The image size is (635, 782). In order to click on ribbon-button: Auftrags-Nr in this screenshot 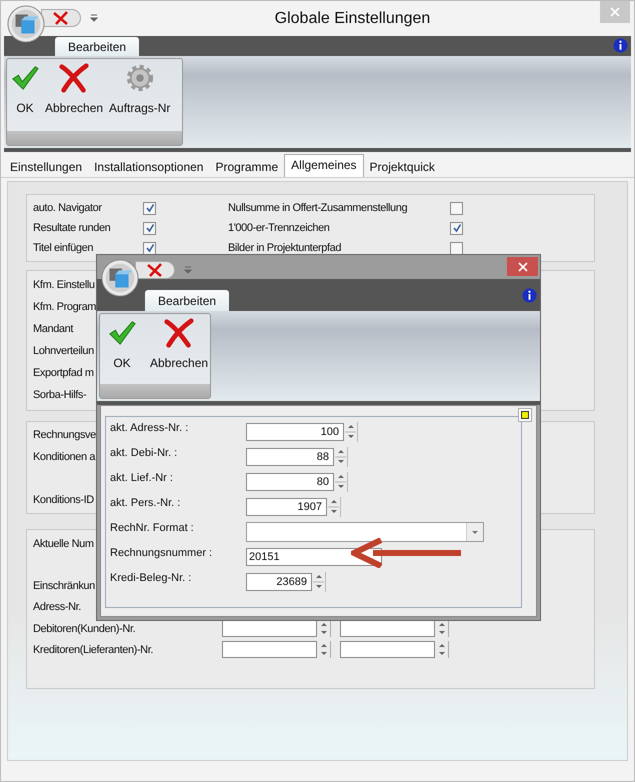, I will do `click(139, 97)`.